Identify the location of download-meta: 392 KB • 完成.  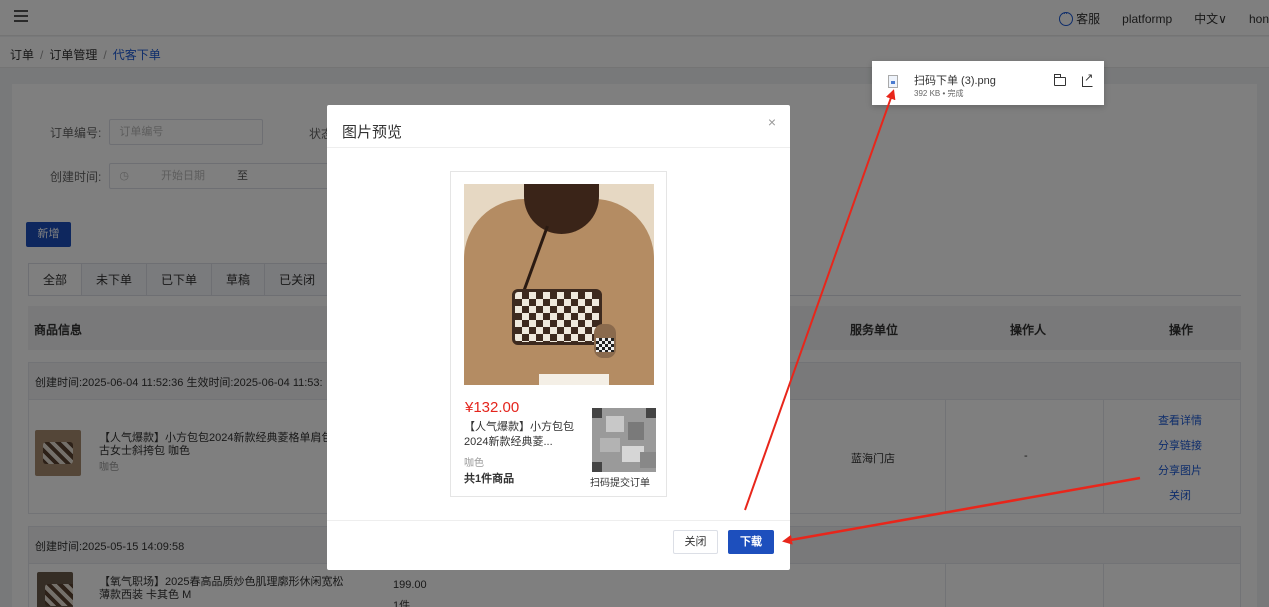
(939, 93).